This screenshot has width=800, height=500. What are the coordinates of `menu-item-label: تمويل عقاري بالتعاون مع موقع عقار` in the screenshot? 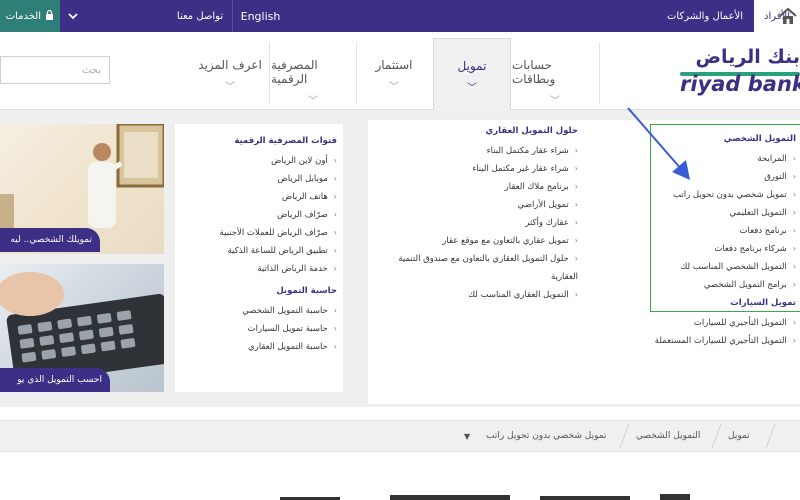 It's located at (505, 241).